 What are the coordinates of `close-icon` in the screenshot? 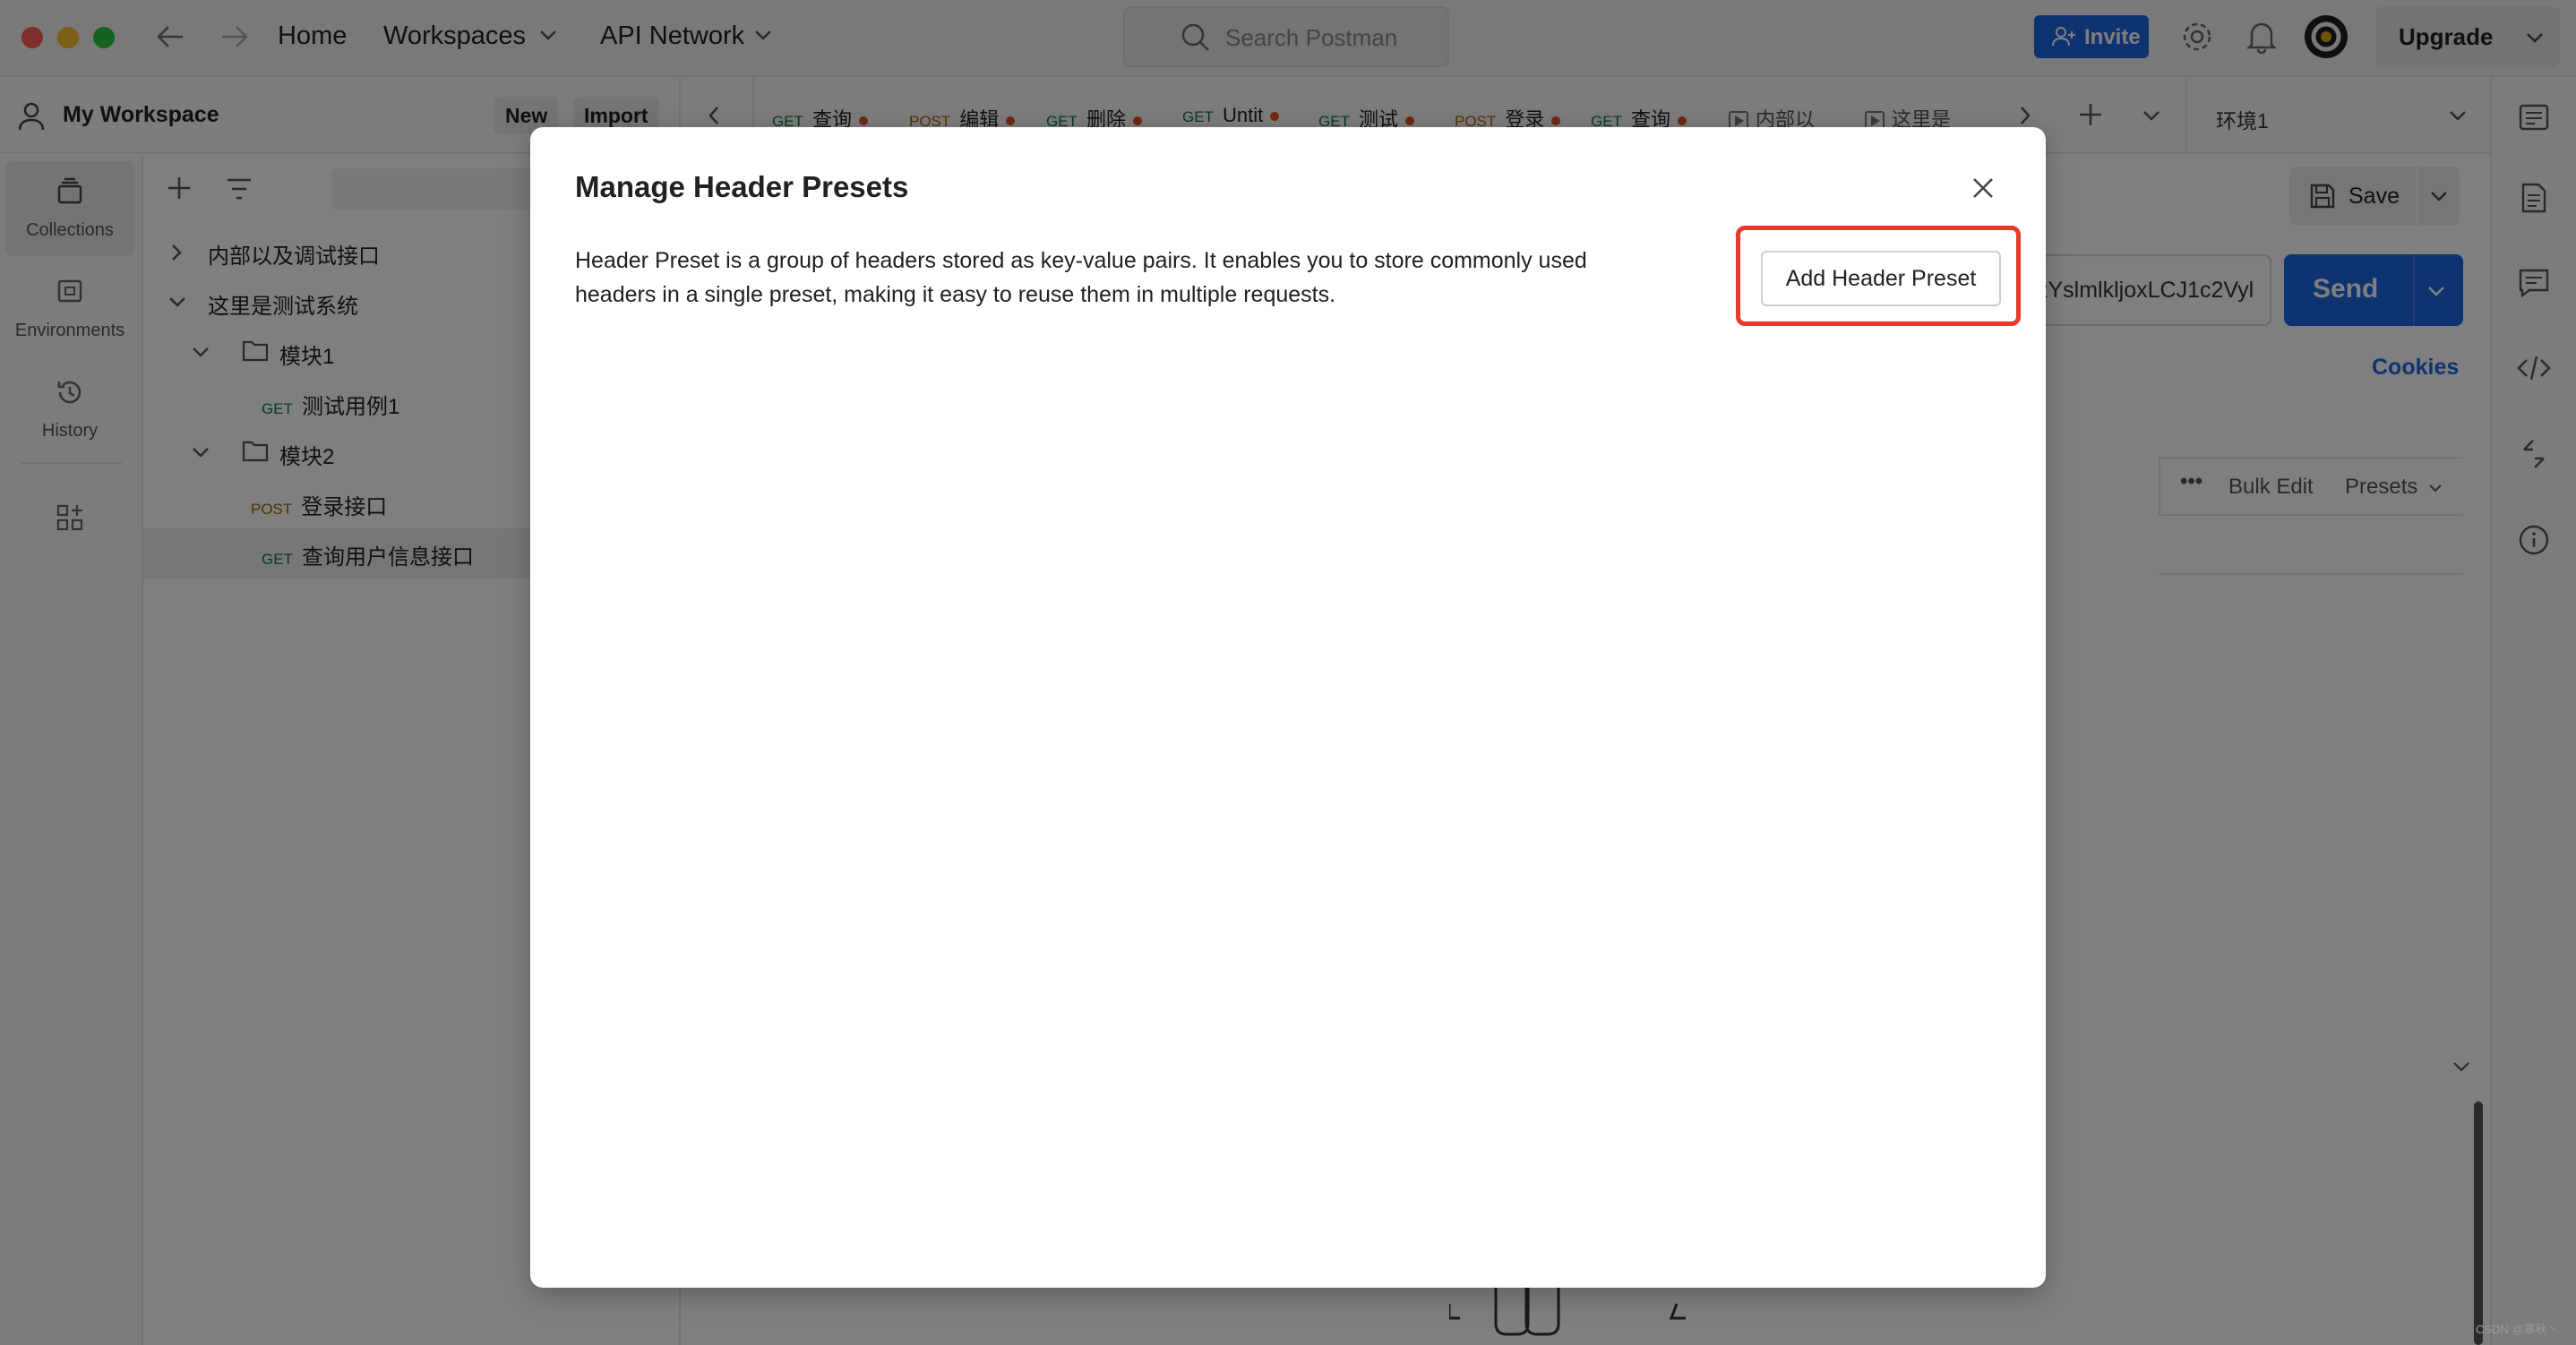 It's located at (1983, 188).